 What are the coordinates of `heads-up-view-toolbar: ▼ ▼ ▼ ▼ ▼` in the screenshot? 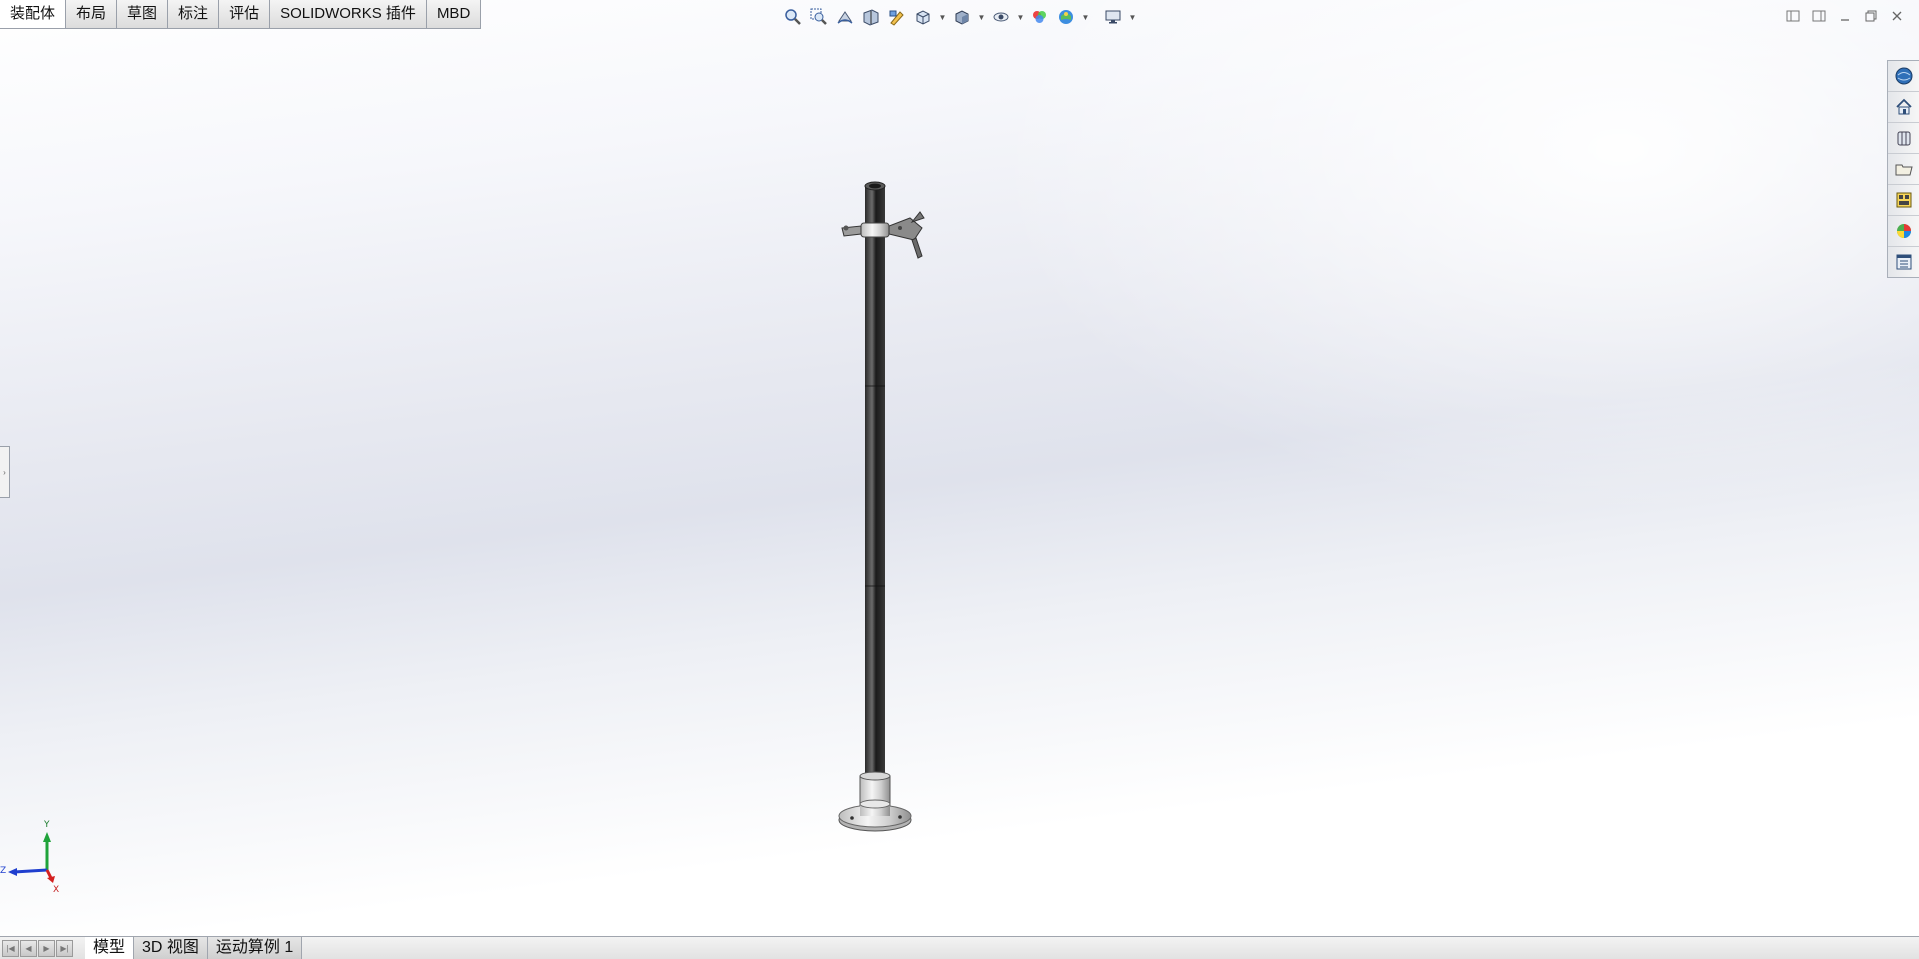 It's located at (959, 17).